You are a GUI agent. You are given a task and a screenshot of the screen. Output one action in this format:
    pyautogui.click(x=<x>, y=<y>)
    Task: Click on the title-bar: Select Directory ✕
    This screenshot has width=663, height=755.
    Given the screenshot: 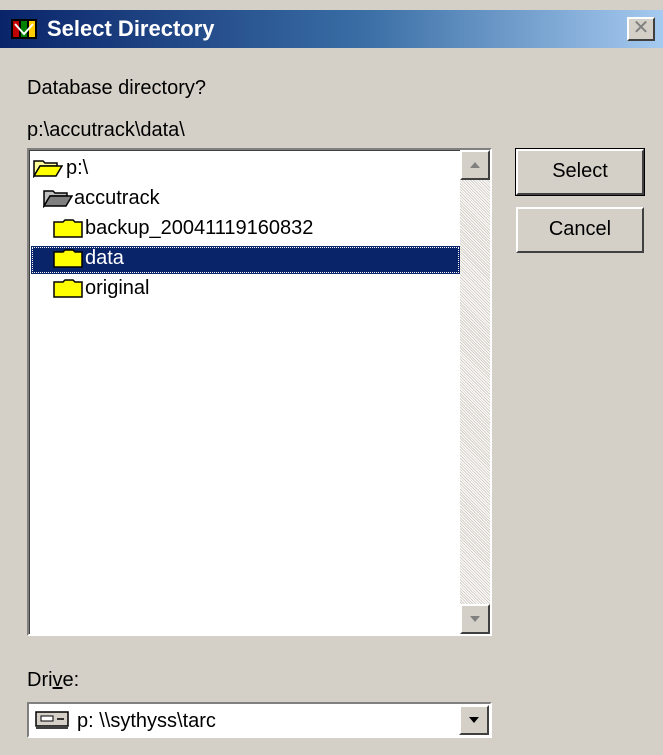 What is the action you would take?
    pyautogui.click(x=331, y=29)
    